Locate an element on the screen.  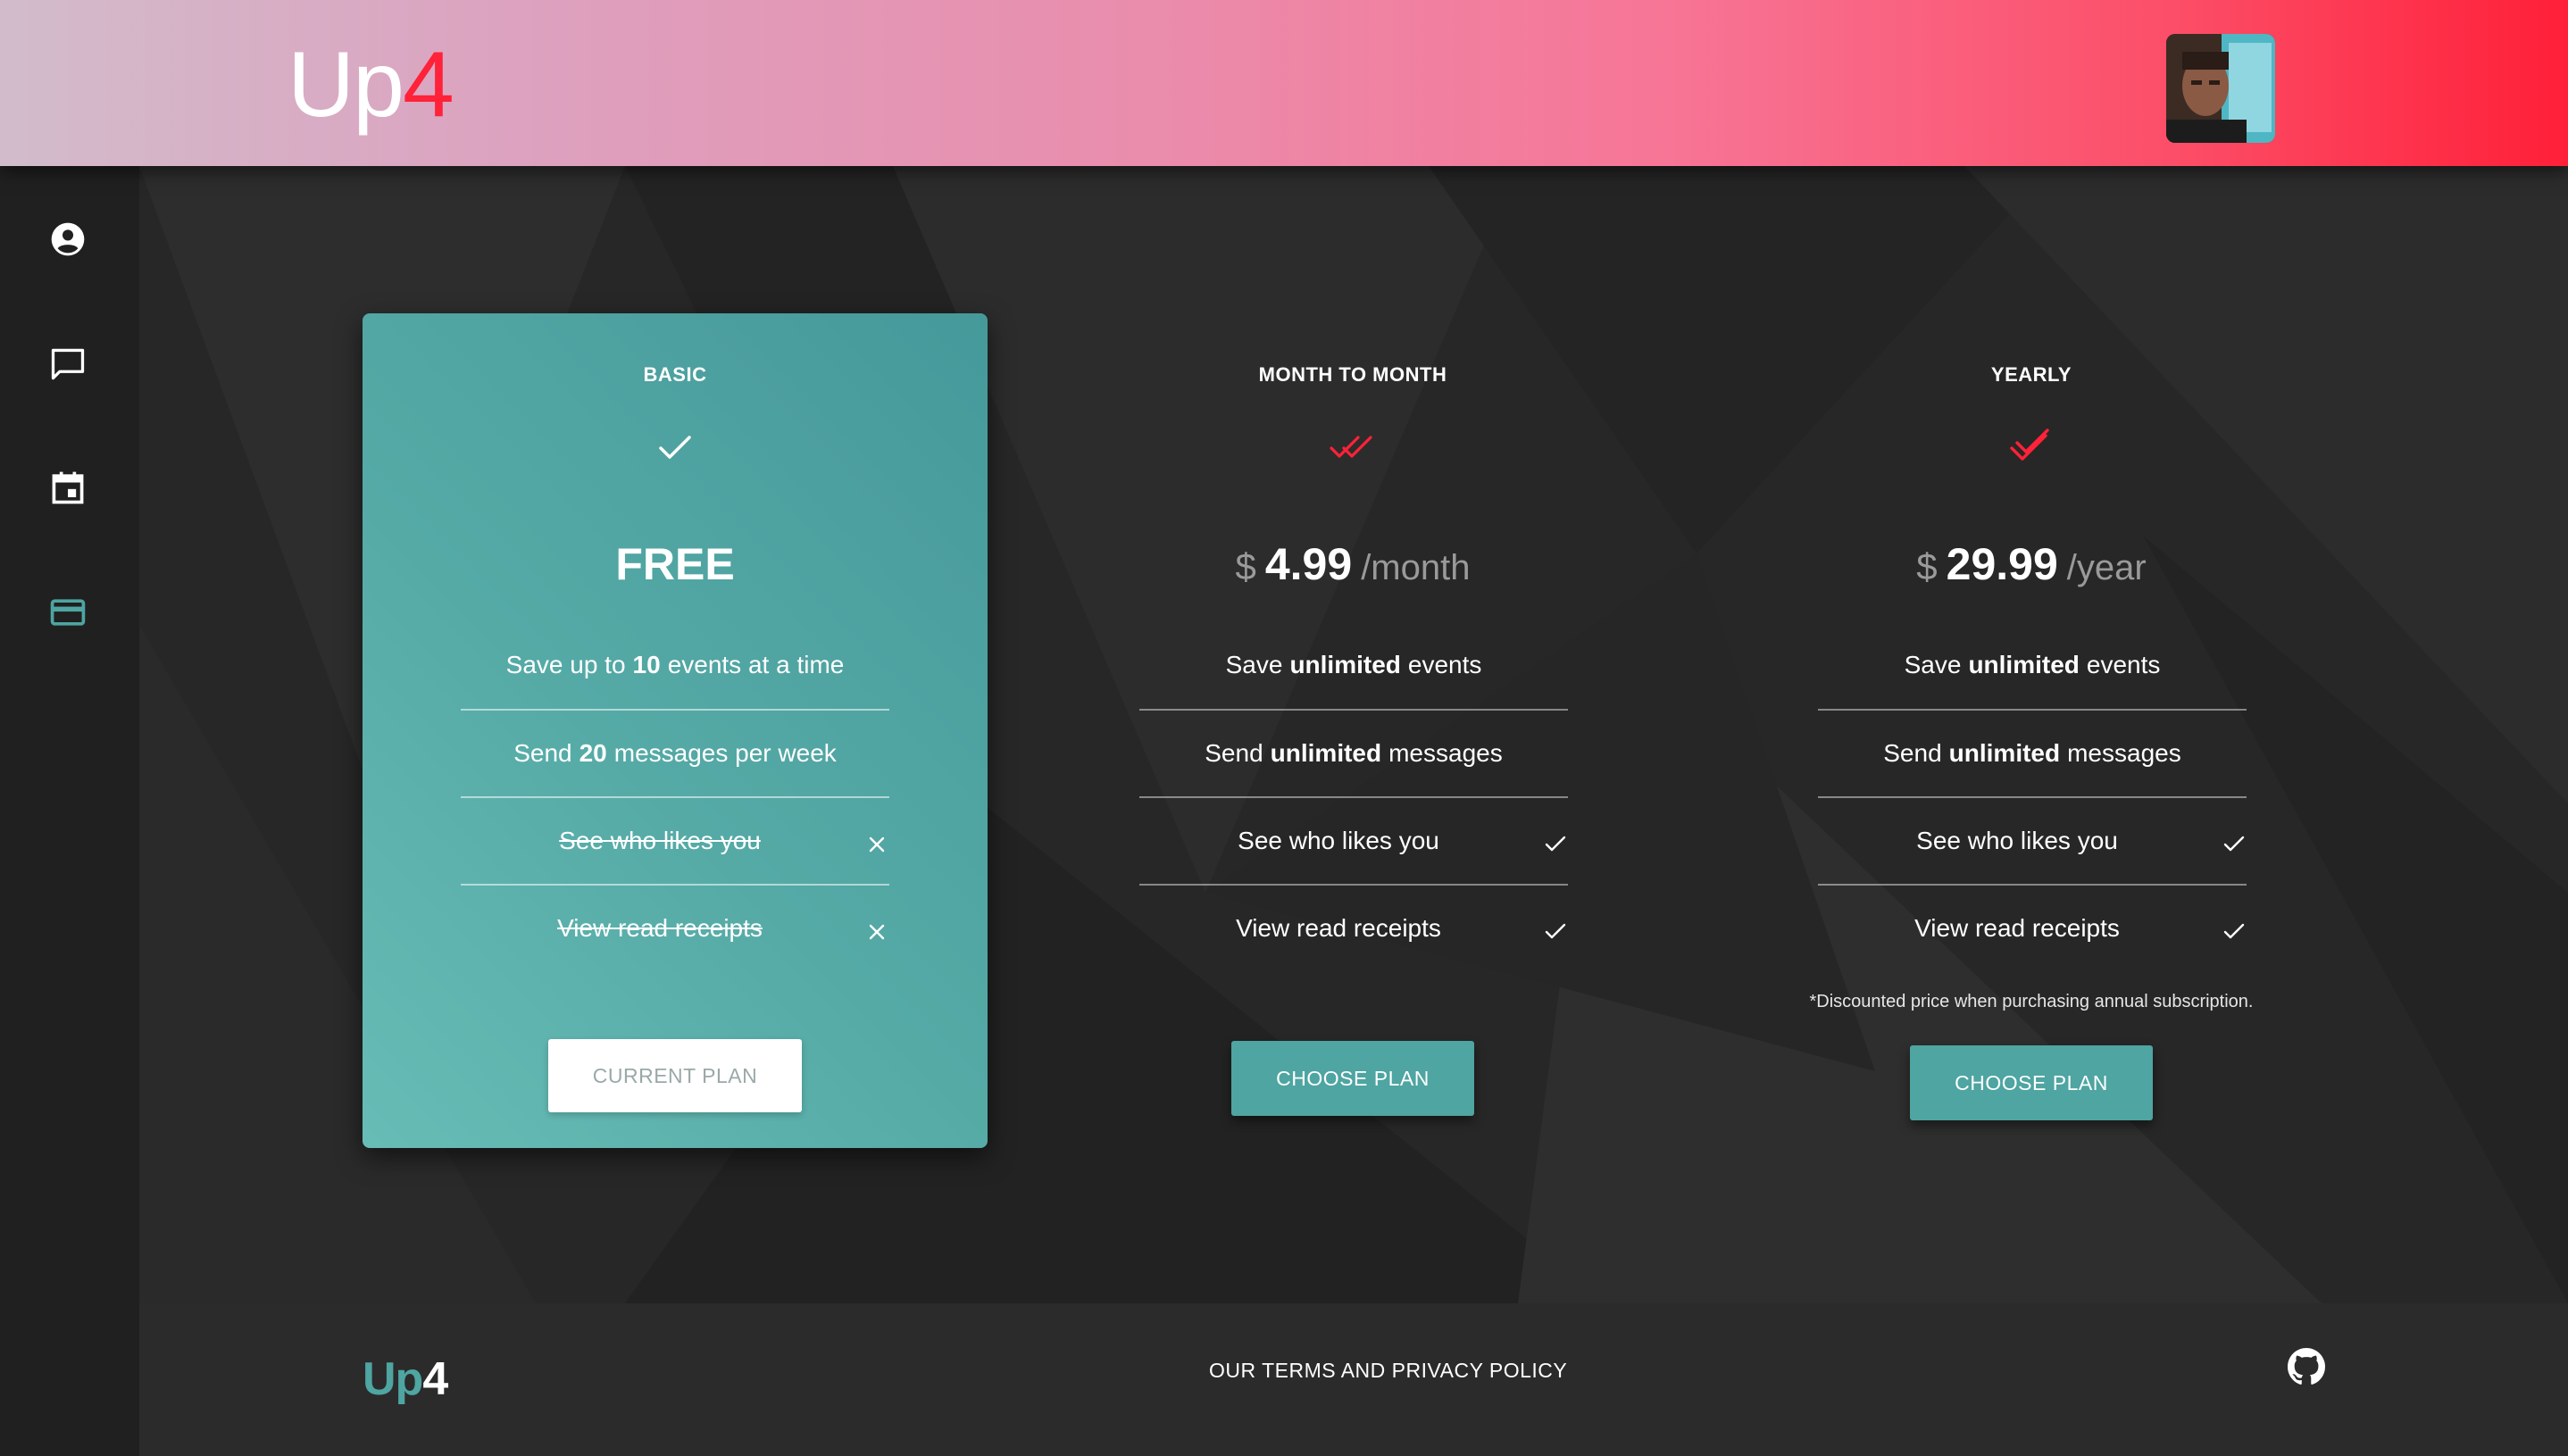
price-period: /month is located at coordinates (1416, 567).